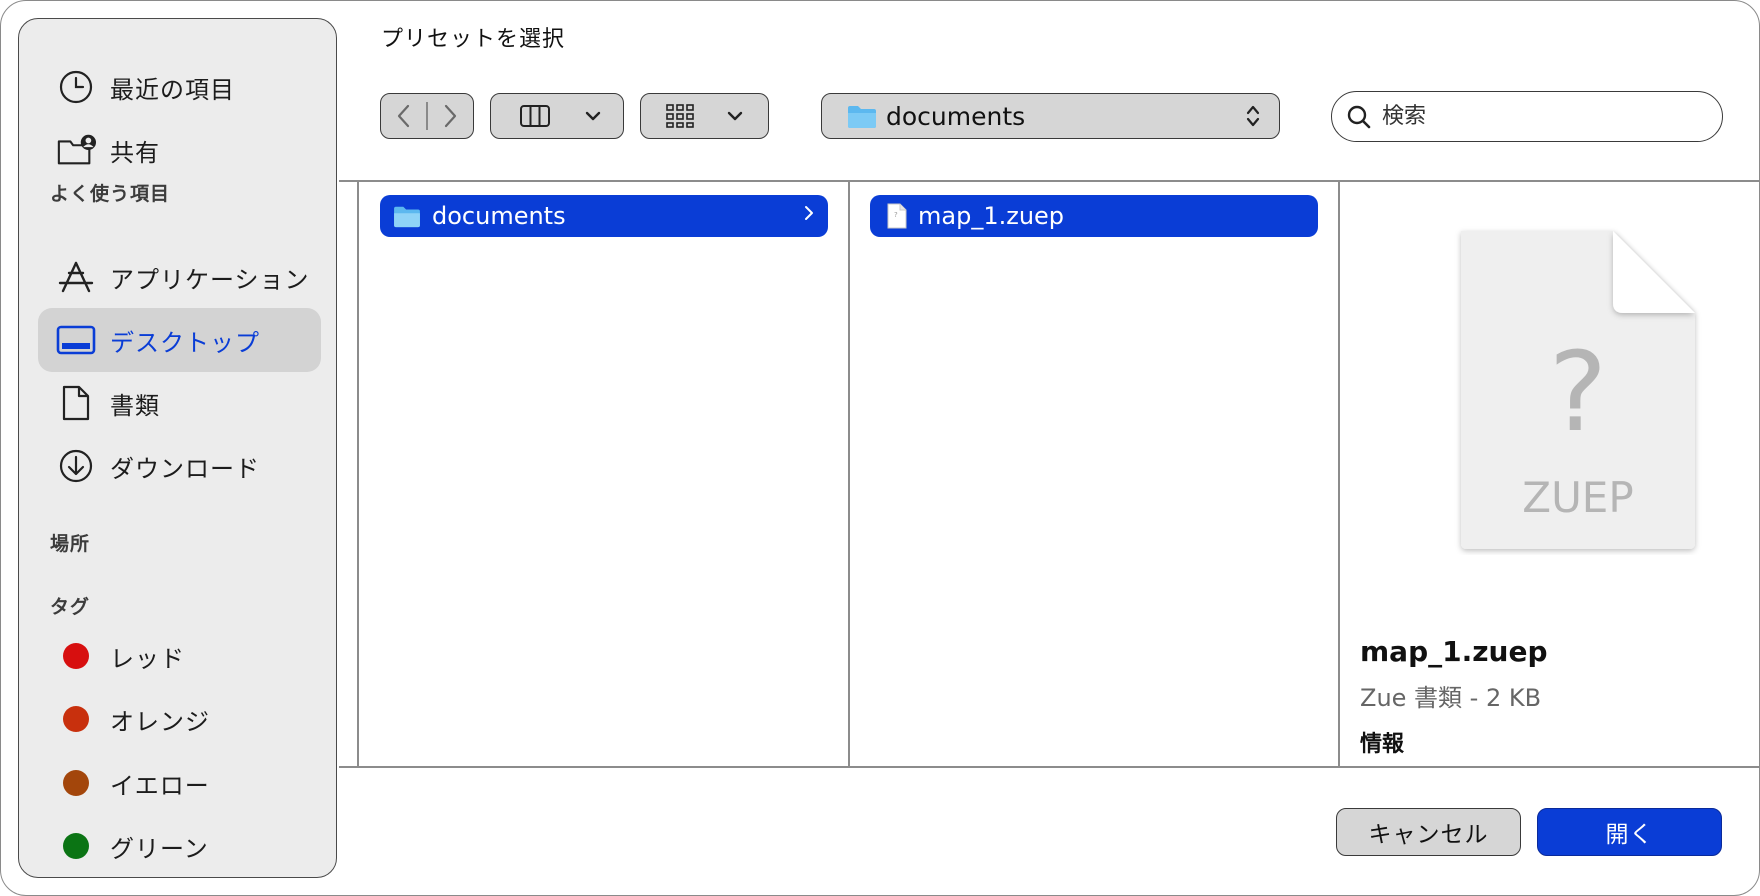 The height and width of the screenshot is (896, 1760). What do you see at coordinates (1382, 744) in the screenshot?
I see `preview-info-label: 情報` at bounding box center [1382, 744].